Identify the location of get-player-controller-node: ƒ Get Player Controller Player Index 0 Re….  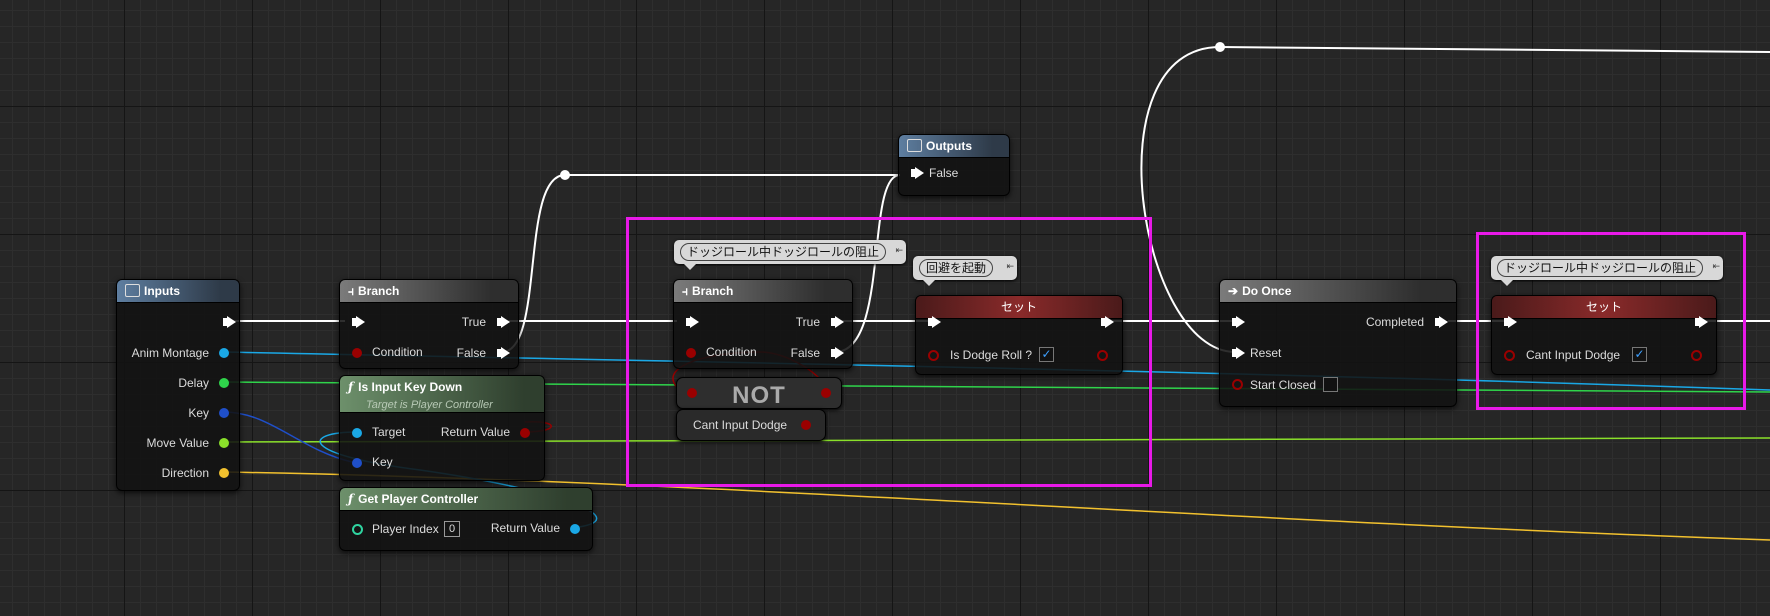
(466, 519).